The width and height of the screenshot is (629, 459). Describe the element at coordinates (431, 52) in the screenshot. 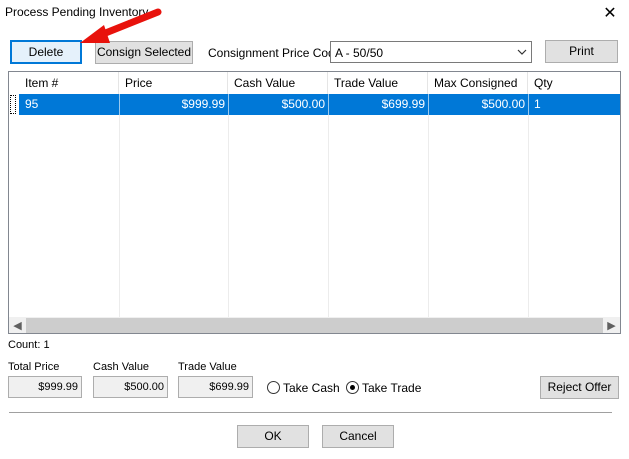

I see `consignment-price-code-select: A - 50/50` at that location.